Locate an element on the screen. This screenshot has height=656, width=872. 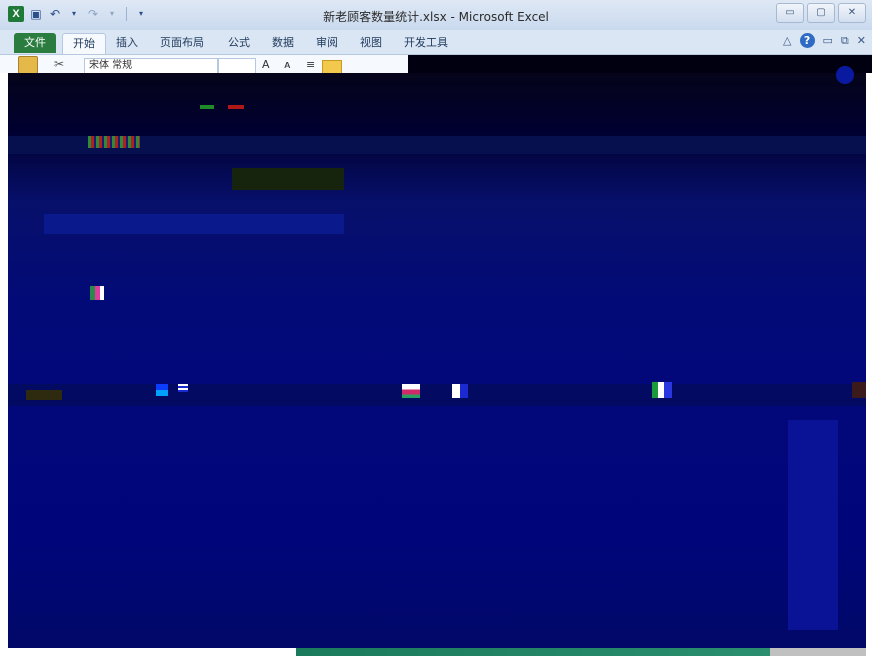
left-edge is located at coordinates (4, 364).